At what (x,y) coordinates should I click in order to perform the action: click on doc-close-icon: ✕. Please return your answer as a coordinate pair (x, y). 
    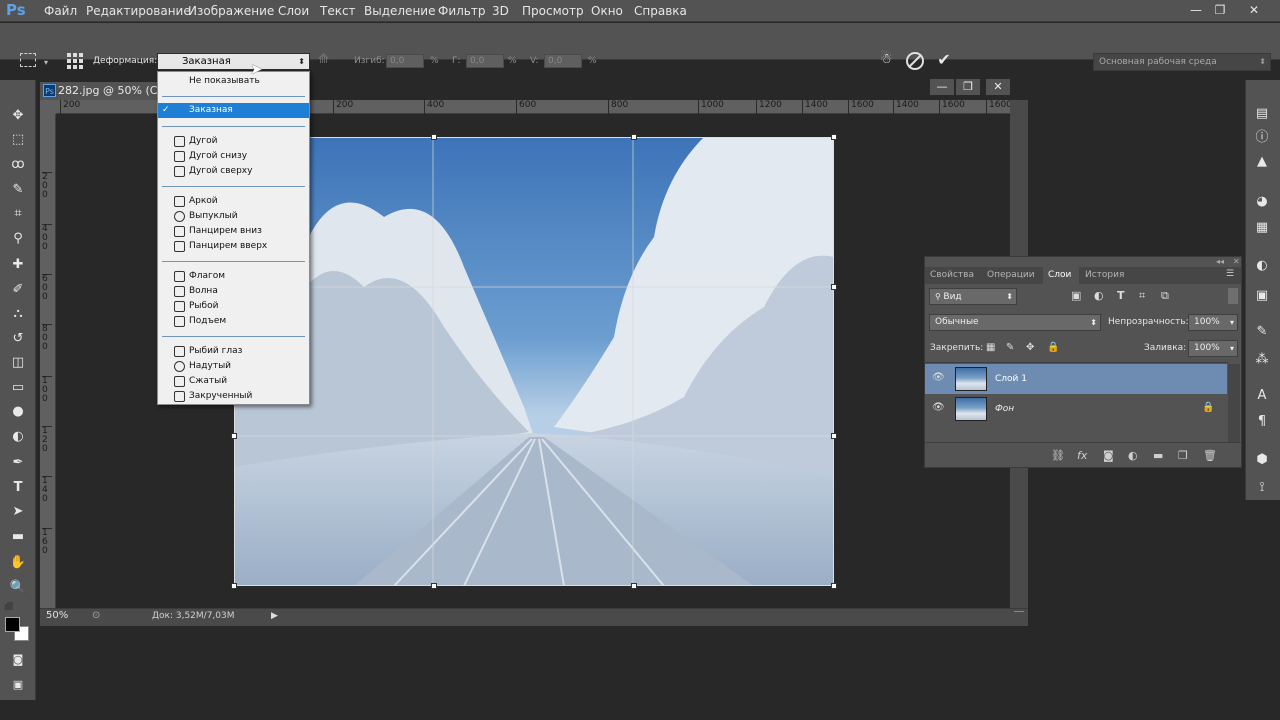
    Looking at the image, I should click on (998, 87).